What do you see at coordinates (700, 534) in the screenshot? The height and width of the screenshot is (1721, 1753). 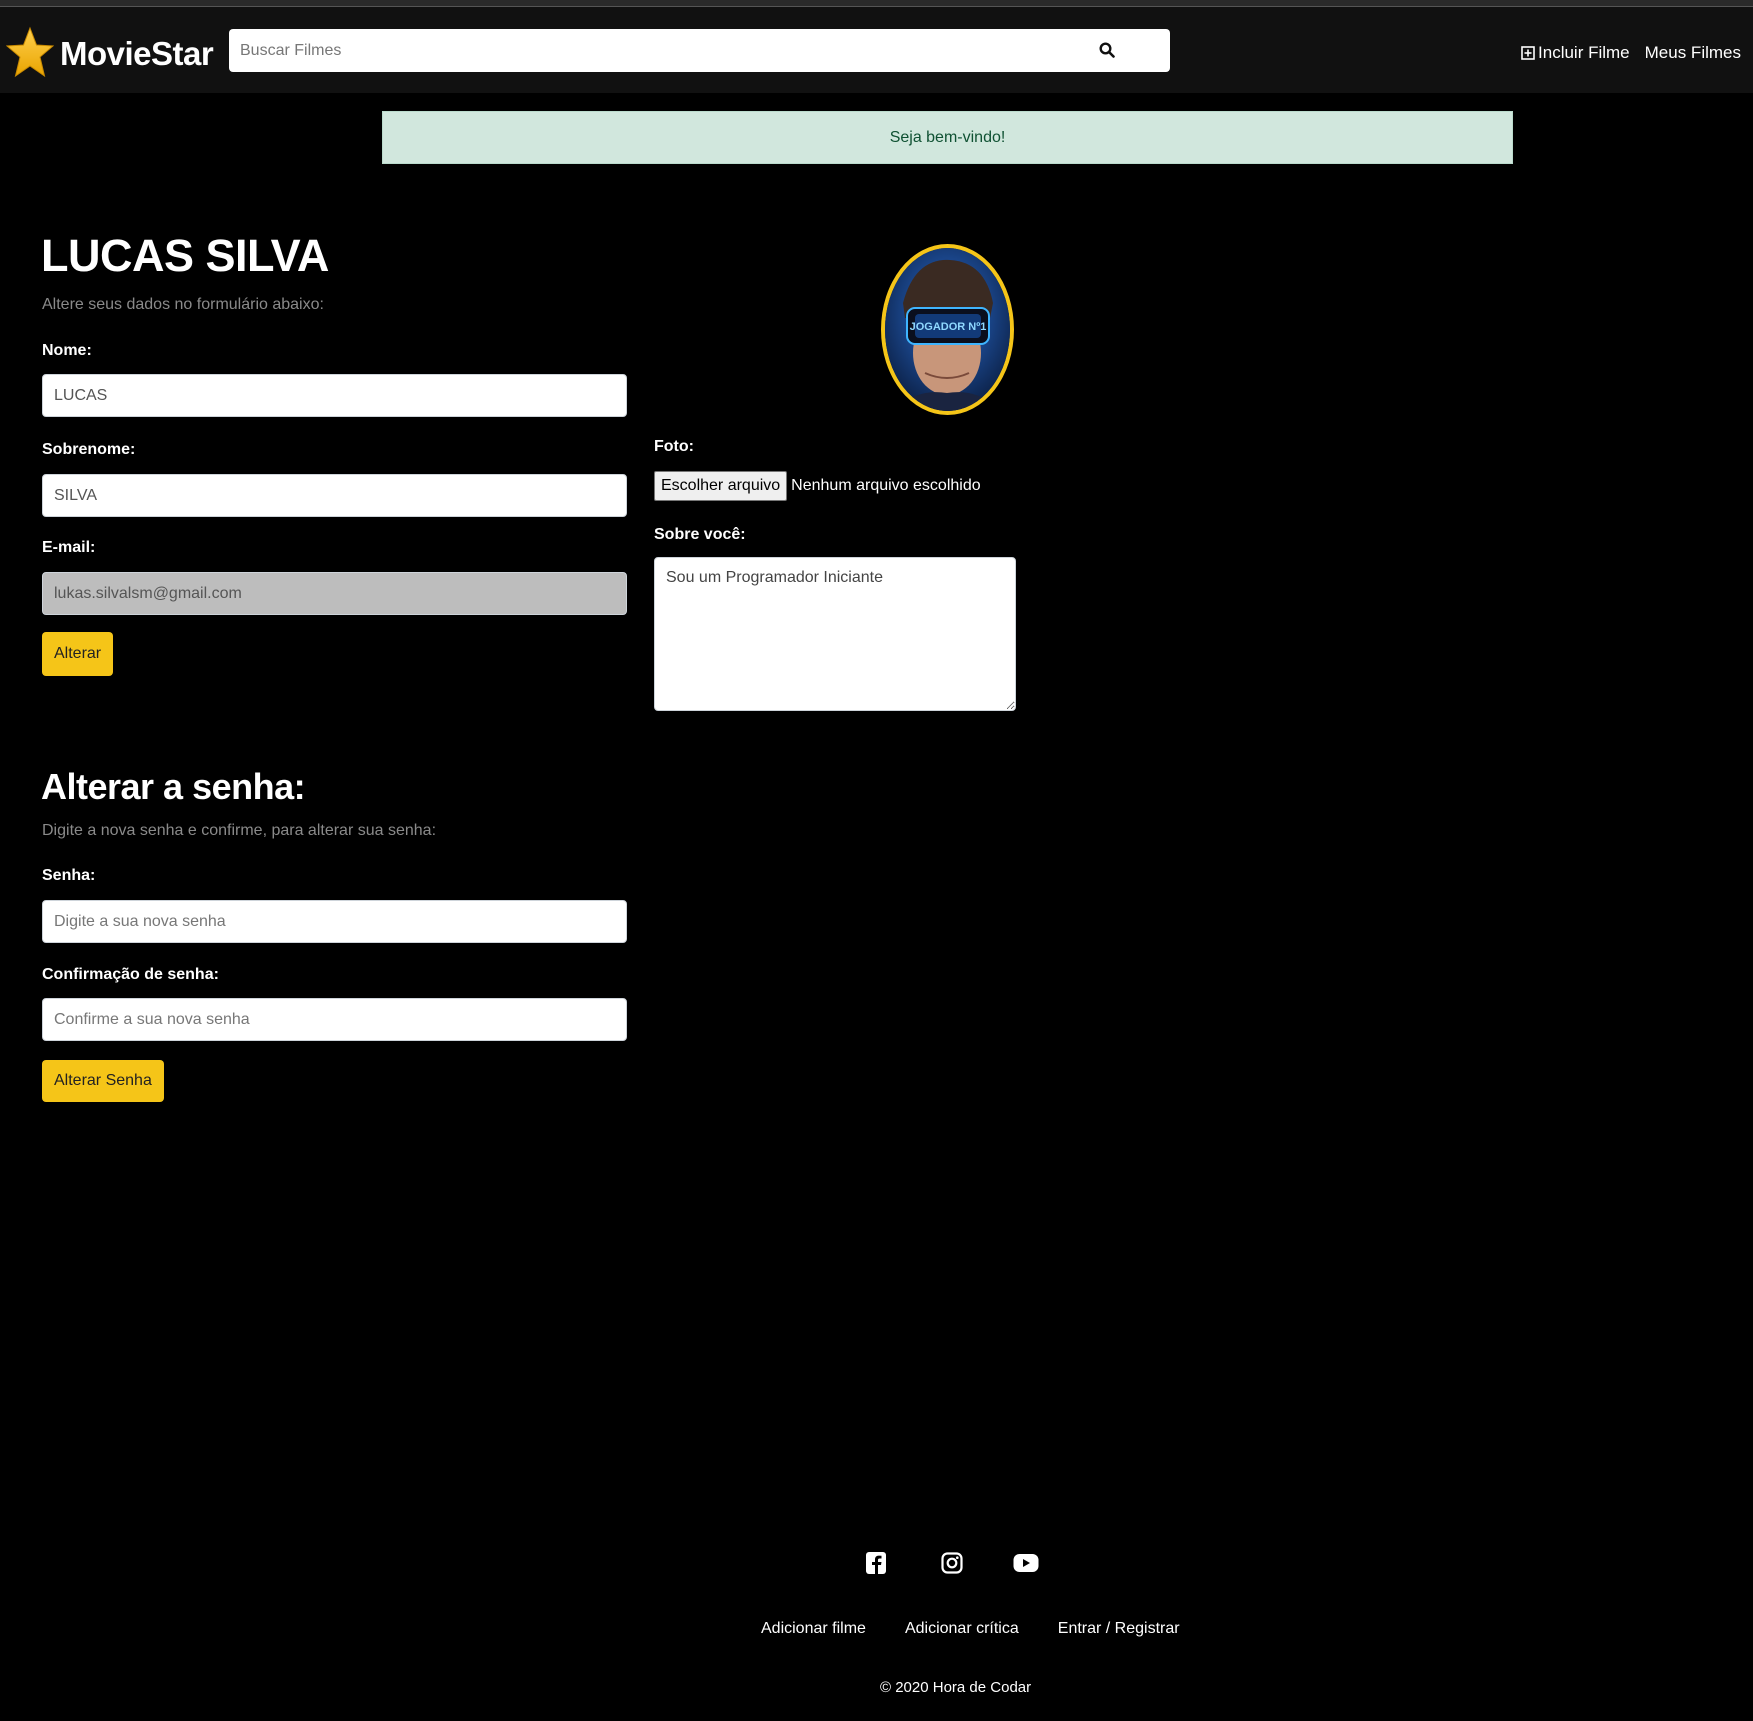 I see `about-label: Sobre você:` at bounding box center [700, 534].